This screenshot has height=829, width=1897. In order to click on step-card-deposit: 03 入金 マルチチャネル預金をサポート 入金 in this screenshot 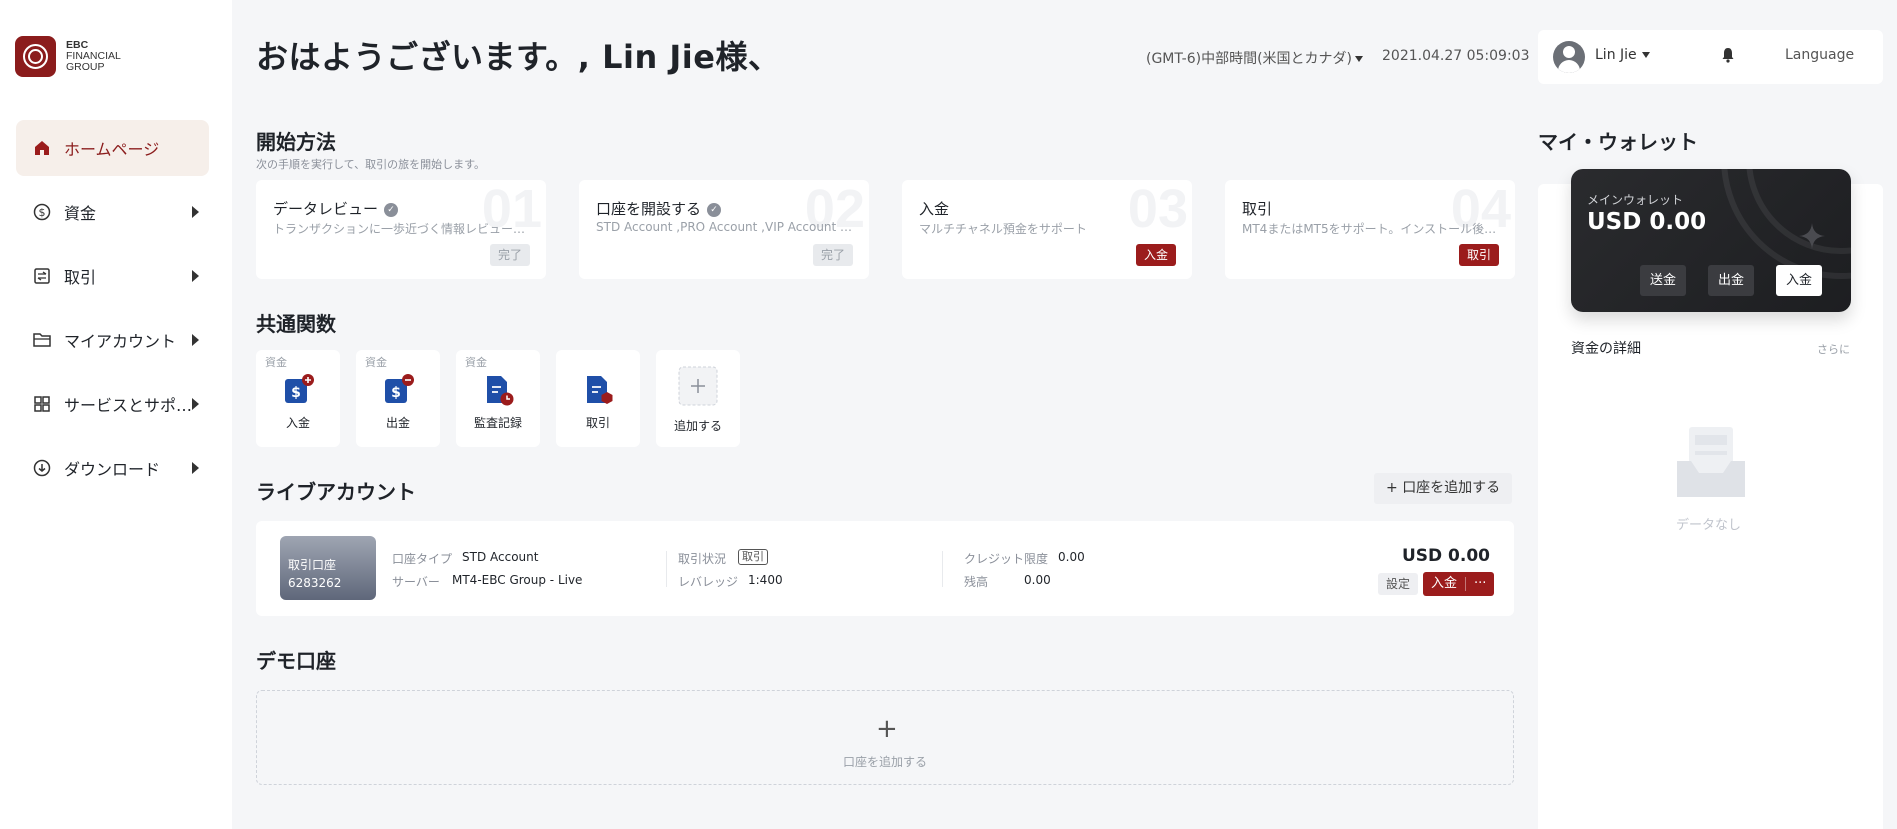, I will do `click(1047, 229)`.